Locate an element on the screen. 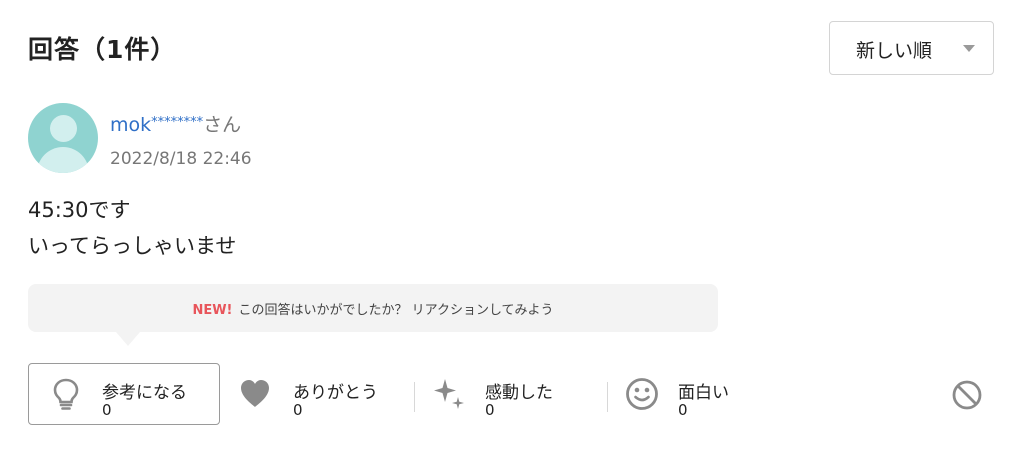 Image resolution: width=1024 pixels, height=454 pixels. report-block-icon is located at coordinates (967, 395).